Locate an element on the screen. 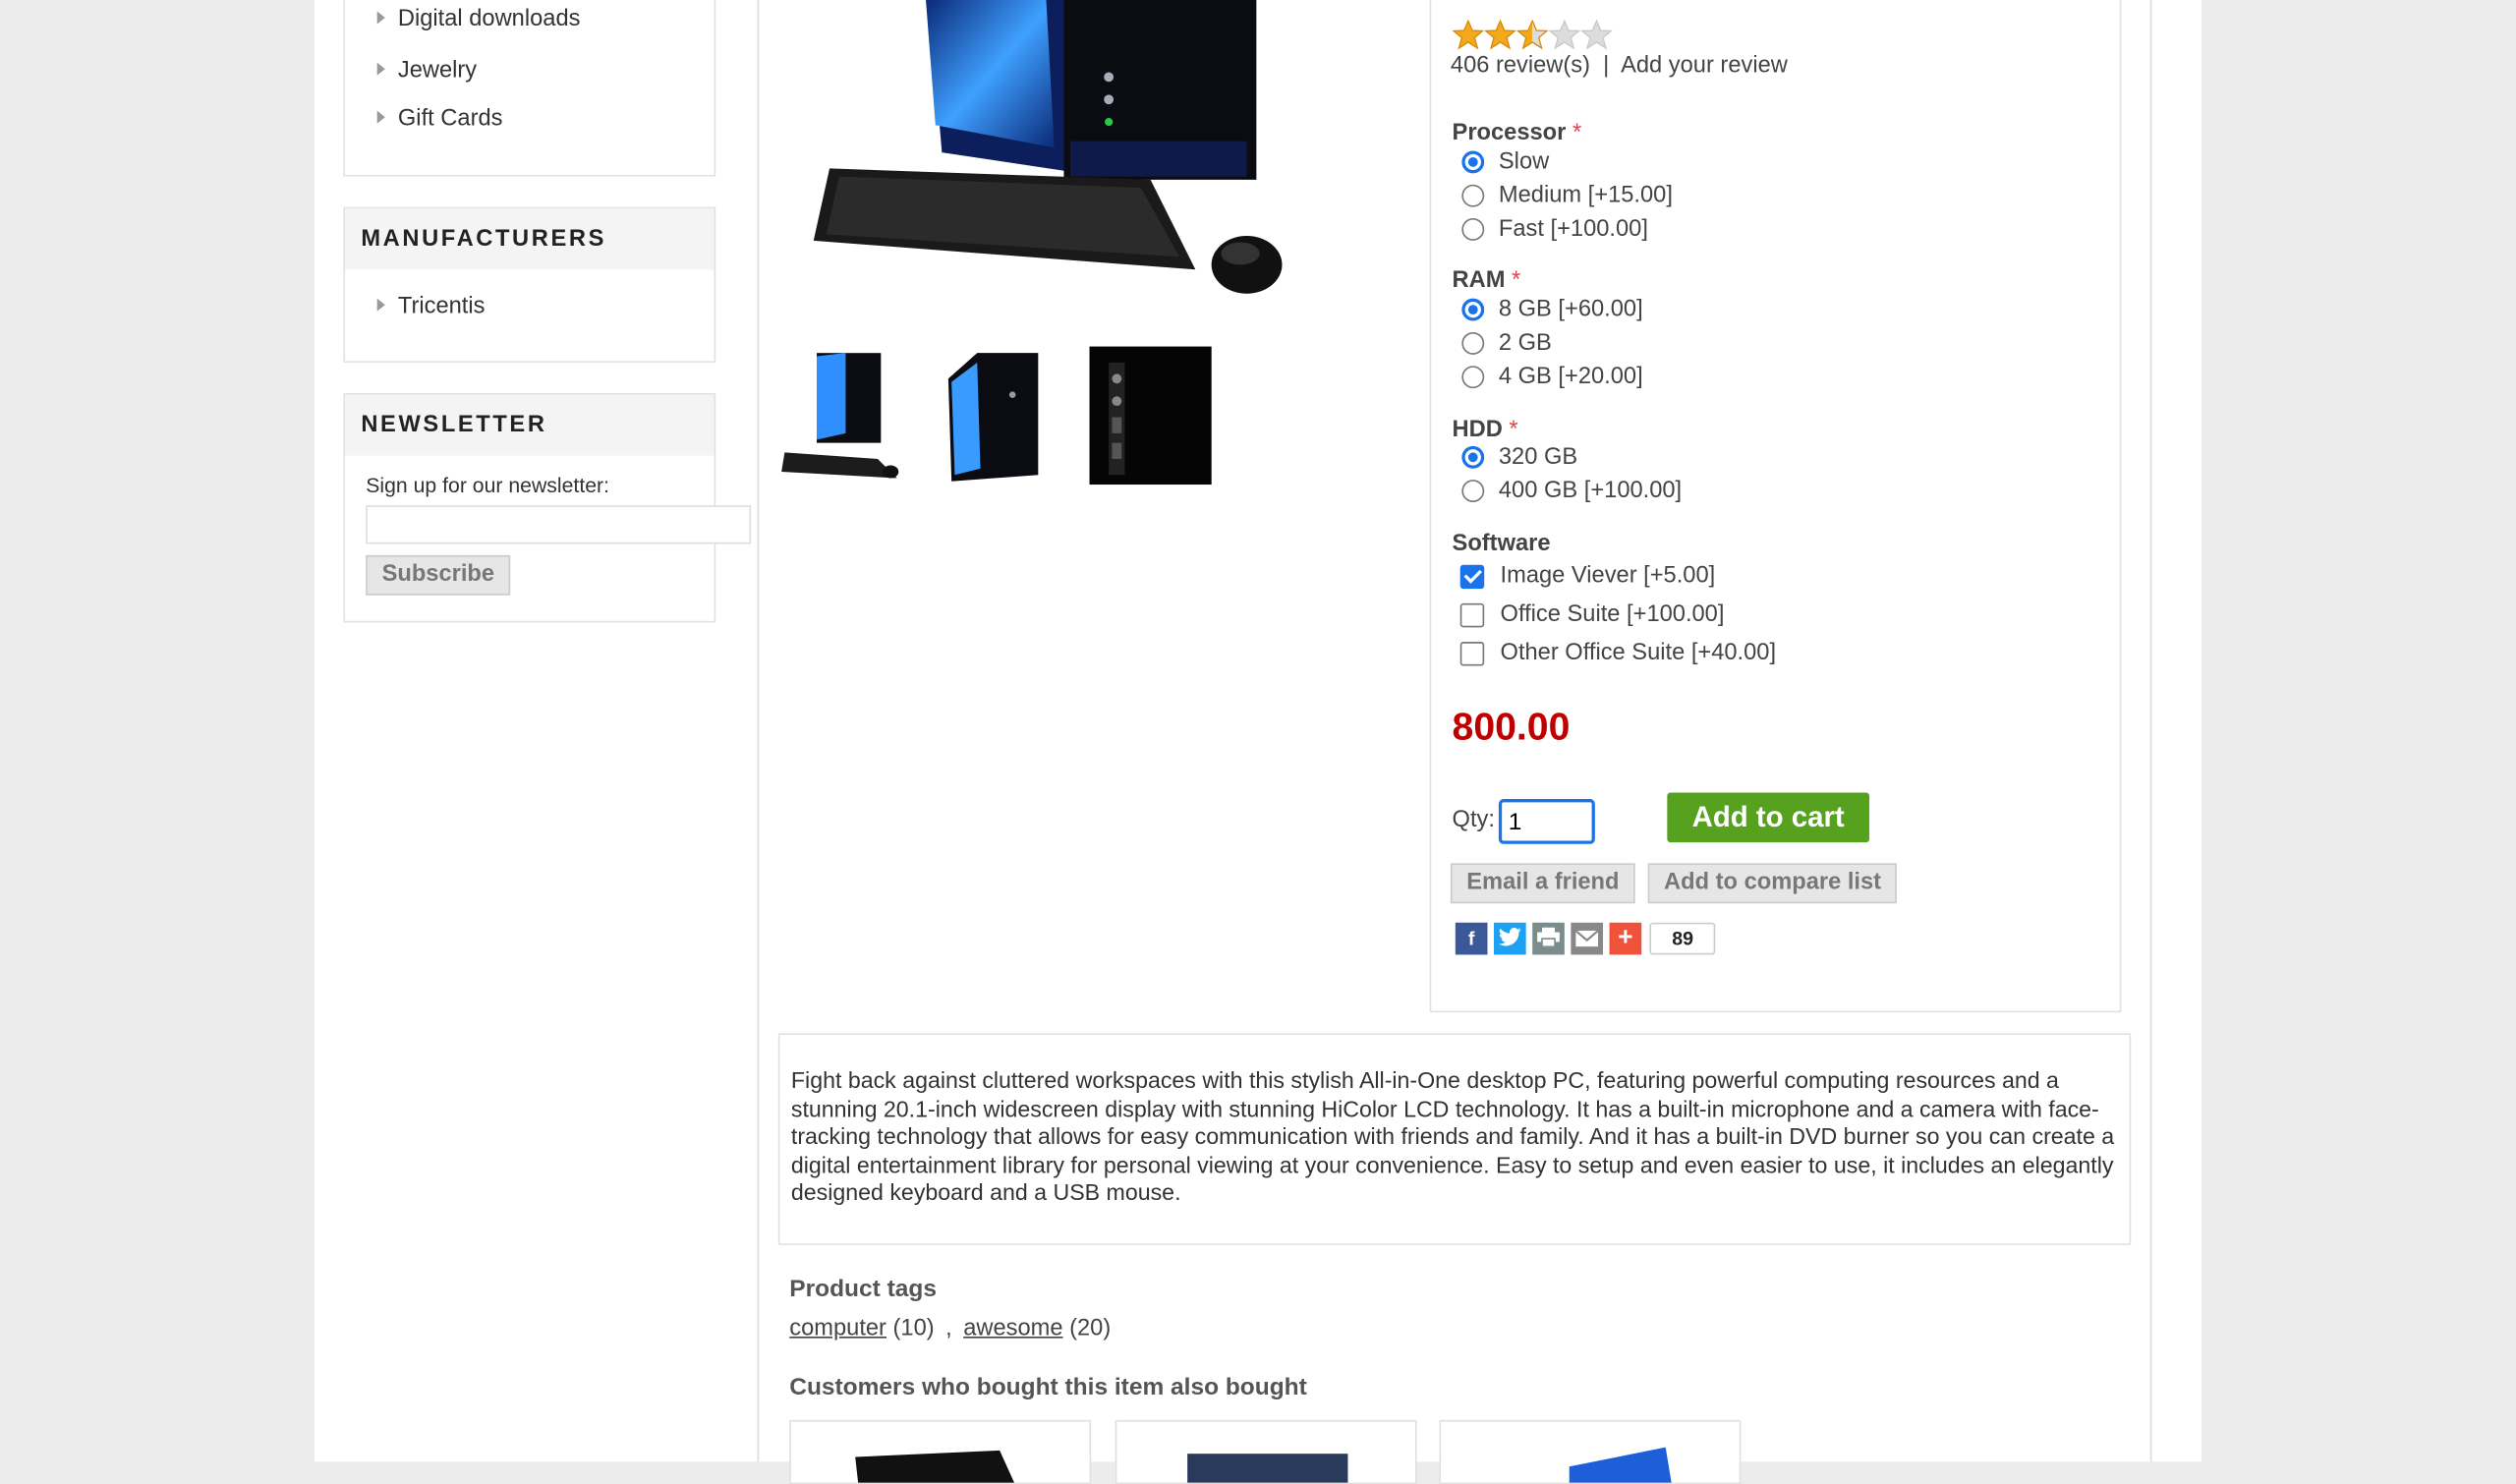 The width and height of the screenshot is (2516, 1484). subscribe-button: Subscribe is located at coordinates (438, 575).